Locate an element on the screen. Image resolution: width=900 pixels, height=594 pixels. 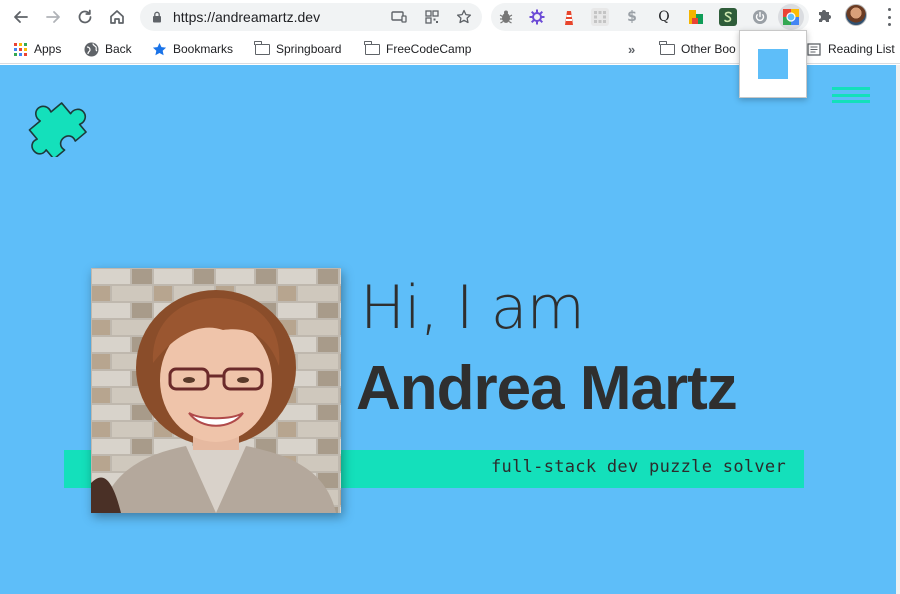
reading-list-icon is located at coordinates (814, 49).